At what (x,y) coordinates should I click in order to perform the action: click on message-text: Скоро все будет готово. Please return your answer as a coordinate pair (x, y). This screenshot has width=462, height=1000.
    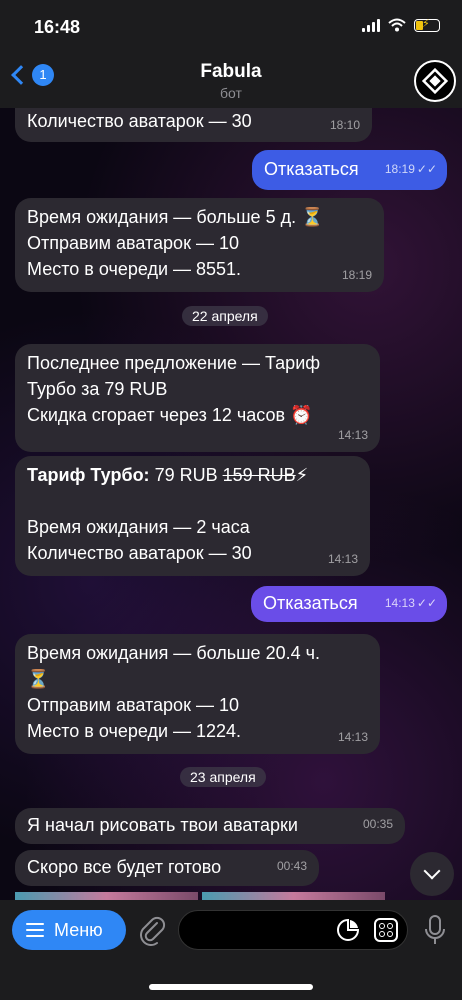
    Looking at the image, I should click on (124, 867).